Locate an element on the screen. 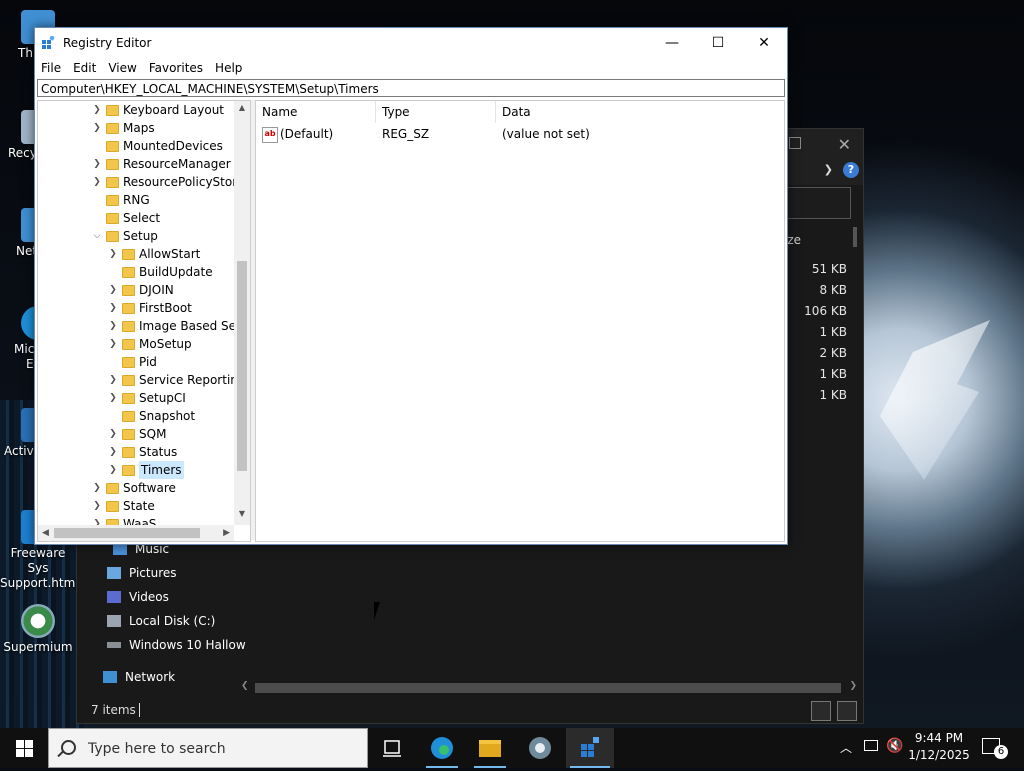 This screenshot has width=1024, height=771. tree-item: Pid is located at coordinates (131, 362).